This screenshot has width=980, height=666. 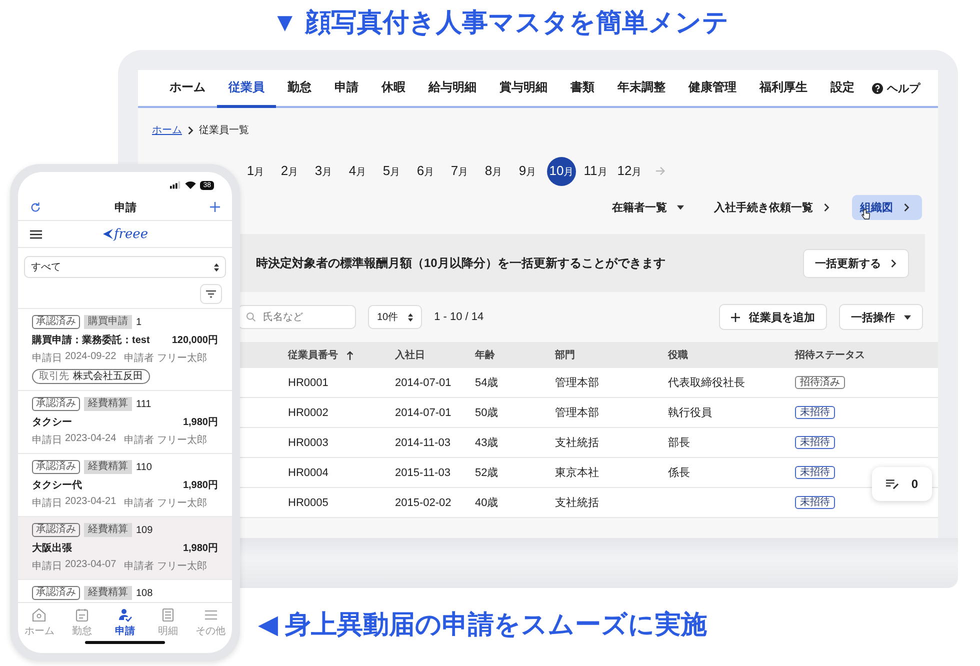 What do you see at coordinates (423, 412) in the screenshot?
I see `table-cell-text: 2014-07-01` at bounding box center [423, 412].